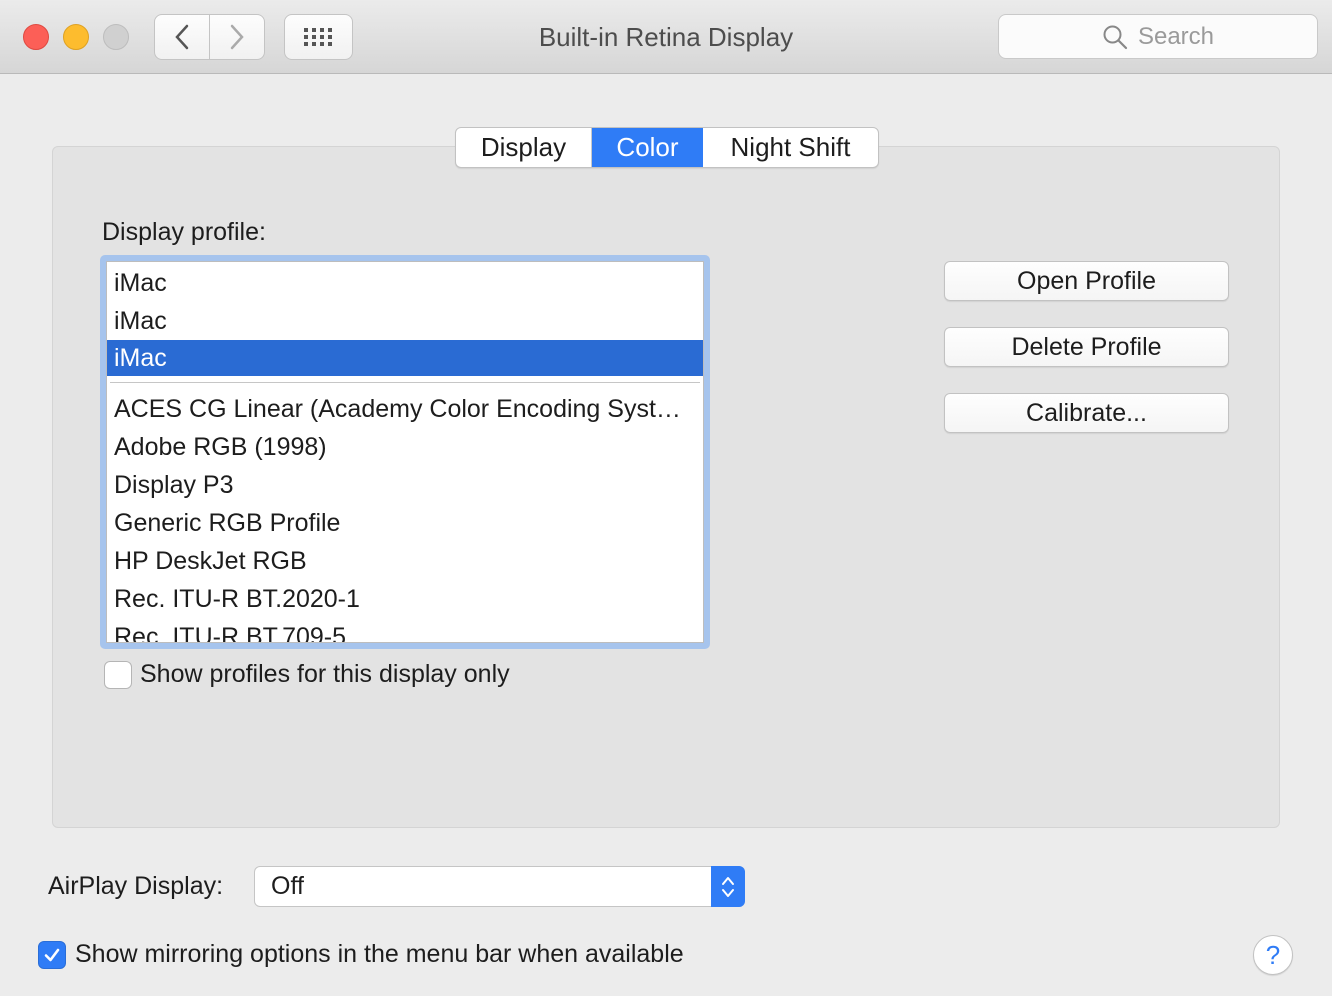 The width and height of the screenshot is (1332, 996). I want to click on list-item: Display P3, so click(405, 485).